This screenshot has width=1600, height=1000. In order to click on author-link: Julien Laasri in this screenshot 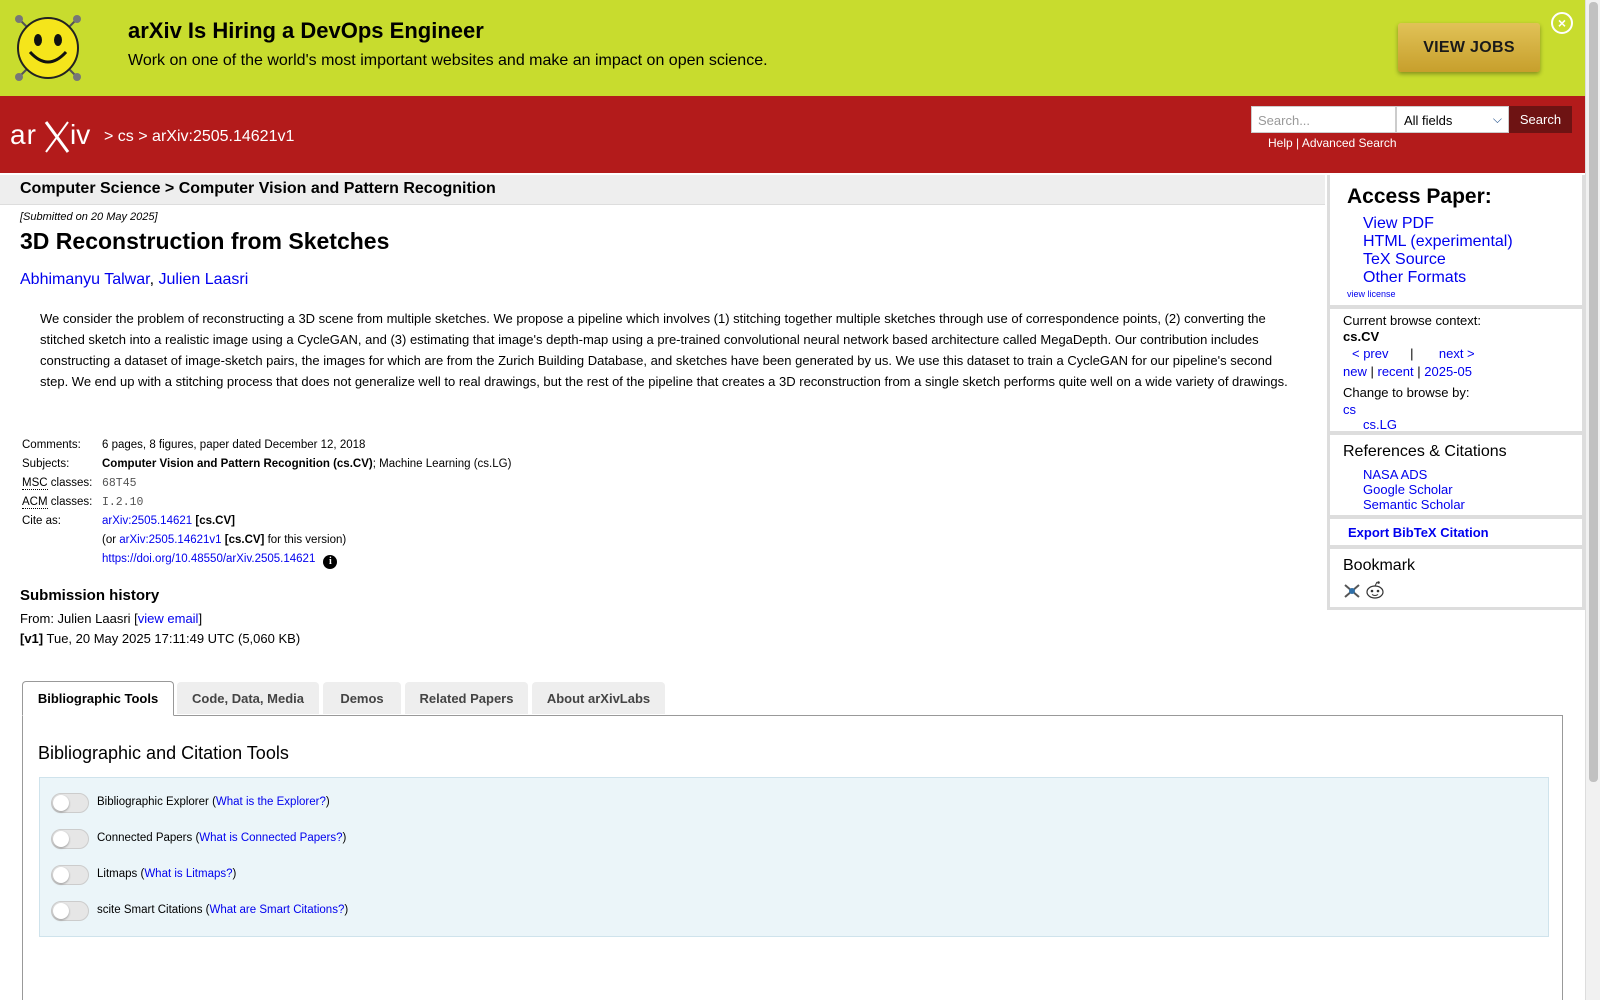, I will do `click(203, 279)`.